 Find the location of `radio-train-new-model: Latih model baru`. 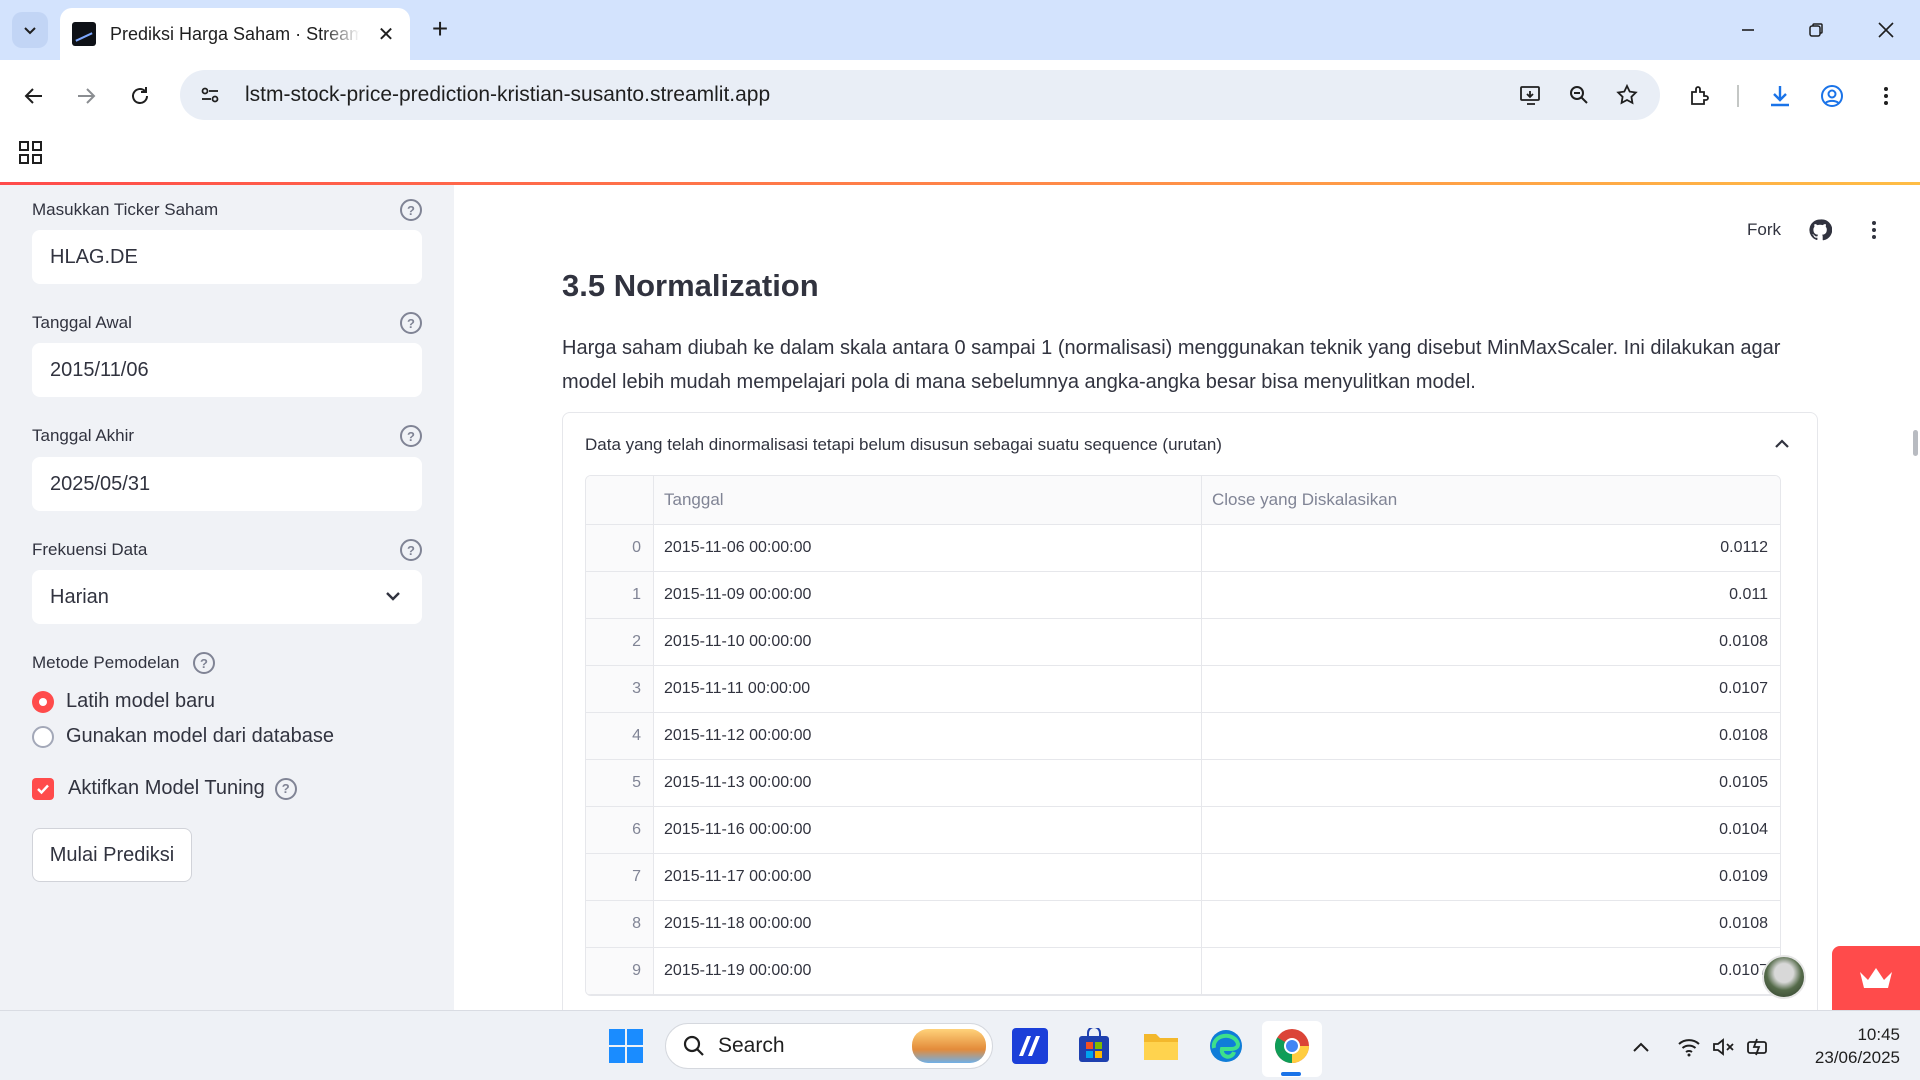

radio-train-new-model: Latih model baru is located at coordinates (123, 701).